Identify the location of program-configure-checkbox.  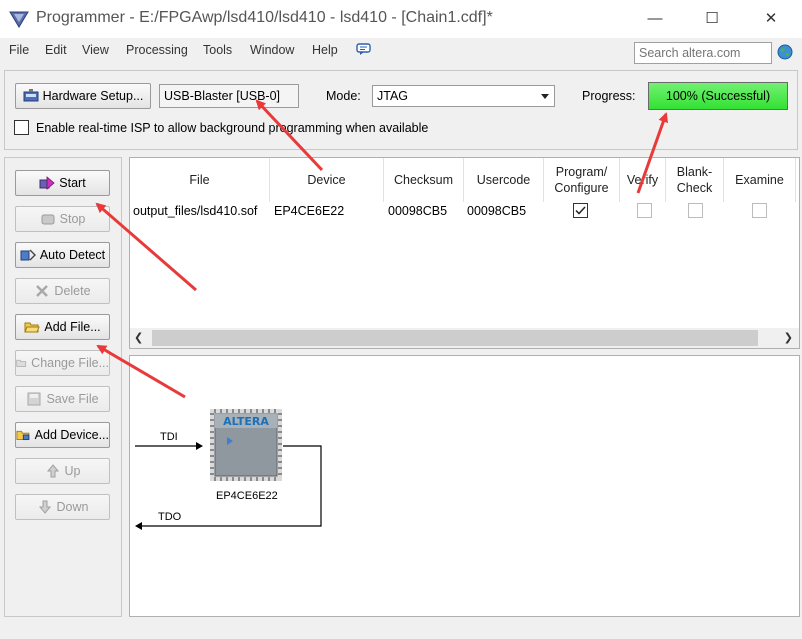
(580, 210).